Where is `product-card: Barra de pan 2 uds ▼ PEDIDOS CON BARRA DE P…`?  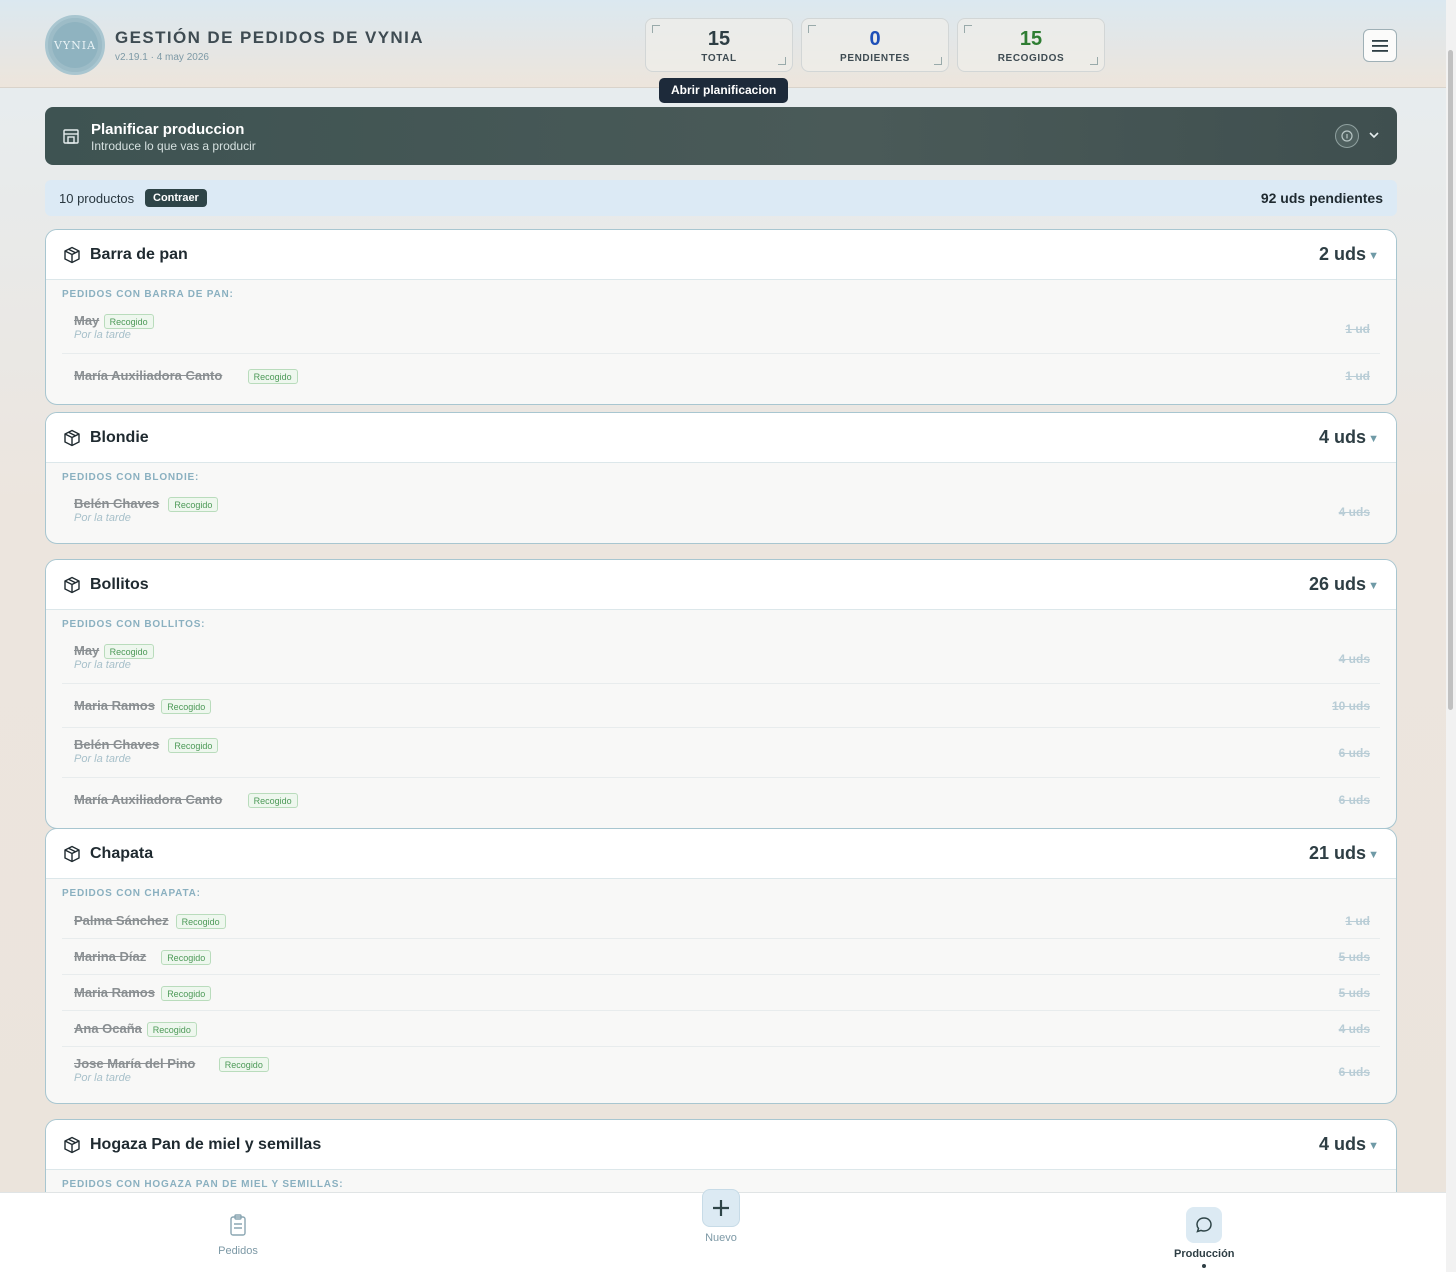 product-card: Barra de pan 2 uds ▼ PEDIDOS CON BARRA DE P… is located at coordinates (721, 317).